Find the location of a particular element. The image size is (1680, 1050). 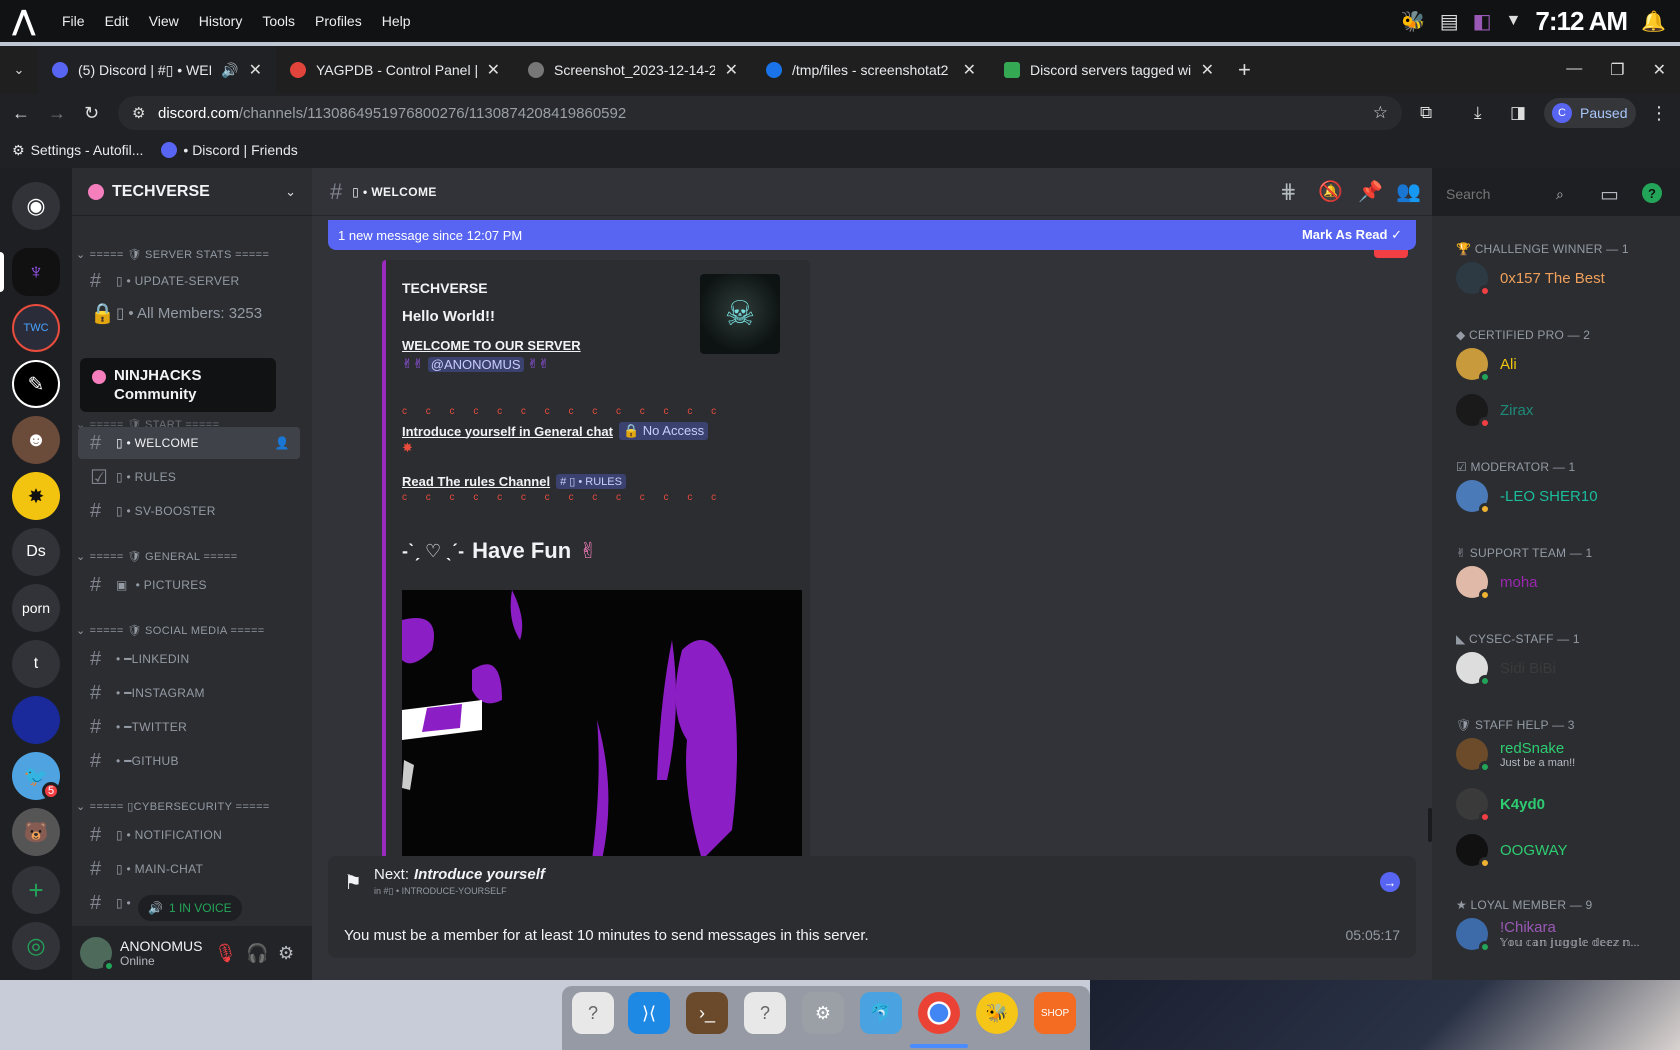

channel-all-members: 🔒 ▯ • All Members: 3253 is located at coordinates (189, 313).